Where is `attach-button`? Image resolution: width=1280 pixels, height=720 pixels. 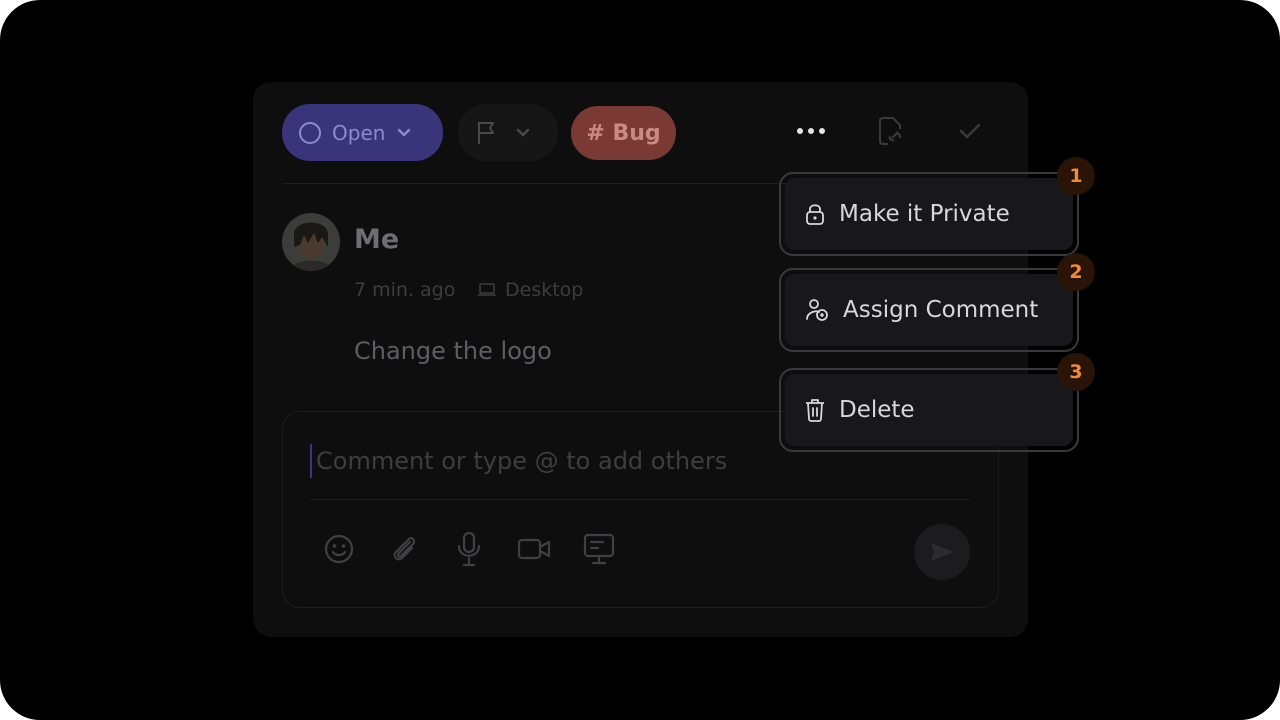
attach-button is located at coordinates (404, 549).